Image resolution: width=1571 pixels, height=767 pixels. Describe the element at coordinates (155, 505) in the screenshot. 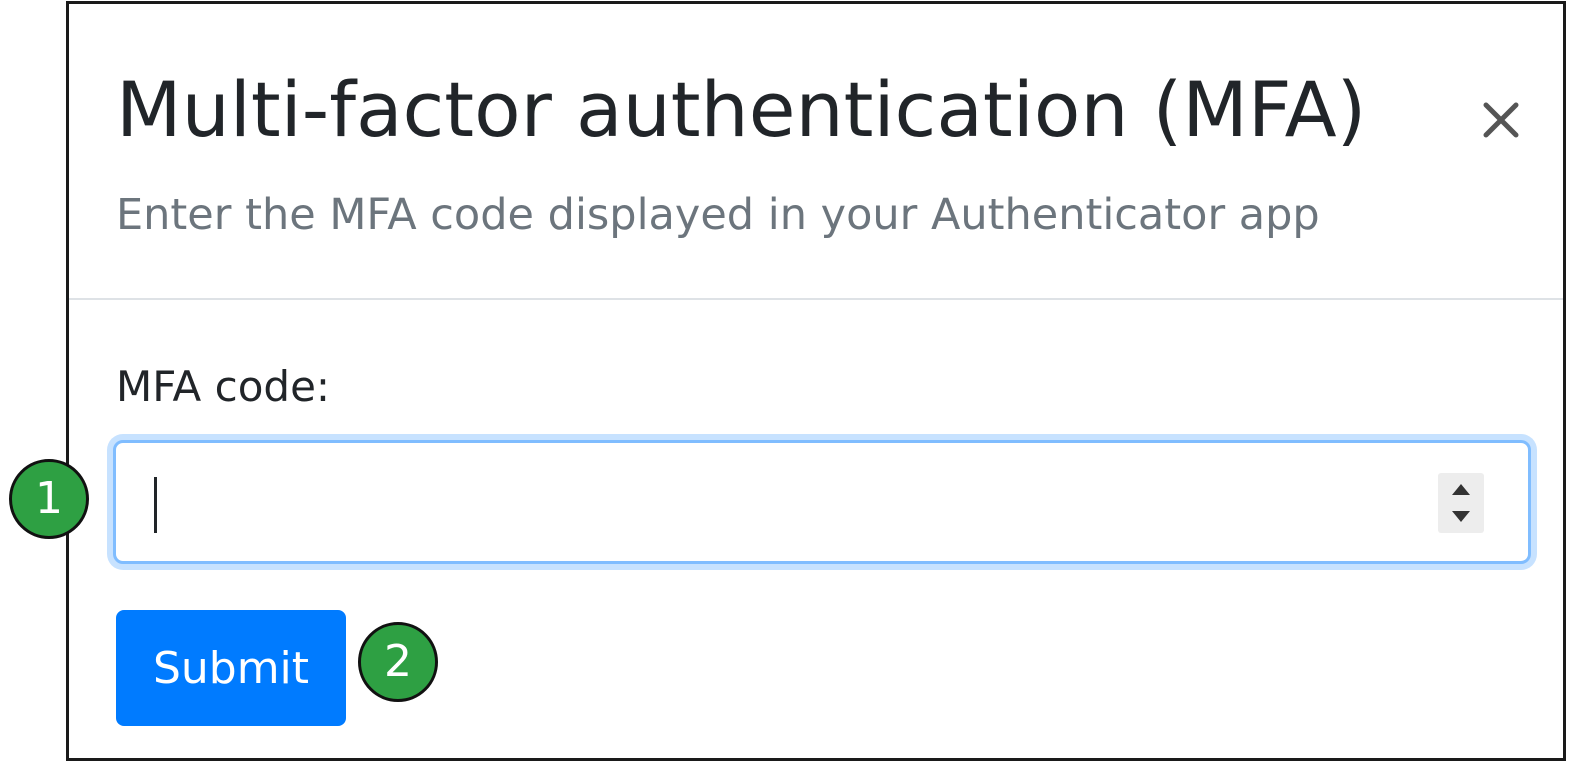

I see `text-caret` at that location.